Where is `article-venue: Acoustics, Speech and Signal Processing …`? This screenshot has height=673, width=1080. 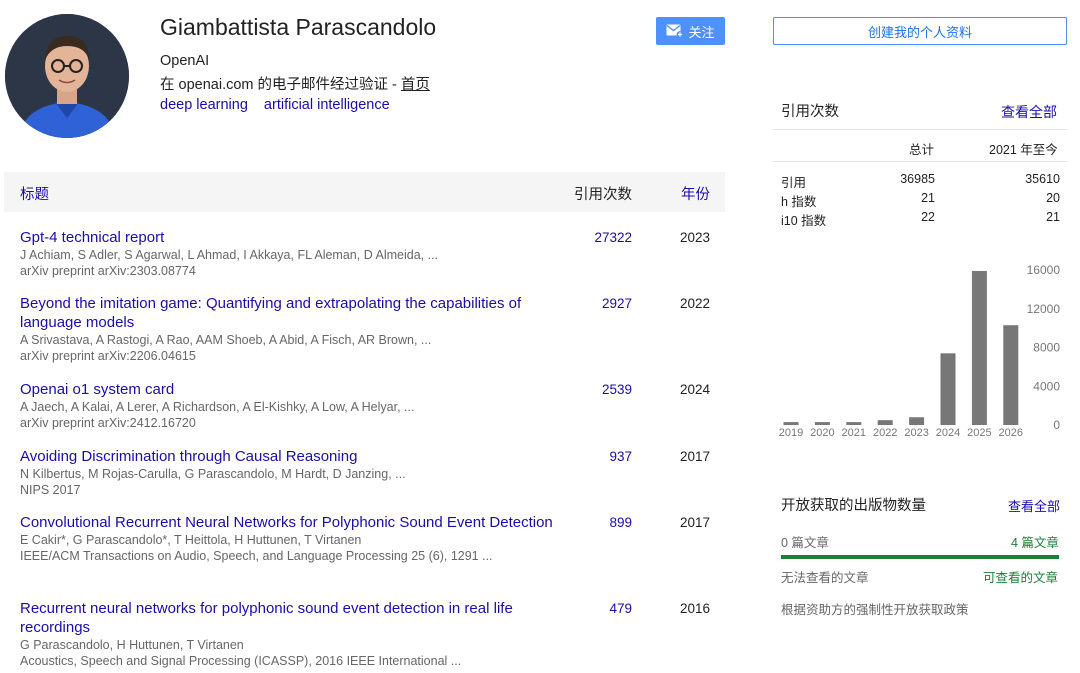 article-venue: Acoustics, Speech and Signal Processing … is located at coordinates (241, 661).